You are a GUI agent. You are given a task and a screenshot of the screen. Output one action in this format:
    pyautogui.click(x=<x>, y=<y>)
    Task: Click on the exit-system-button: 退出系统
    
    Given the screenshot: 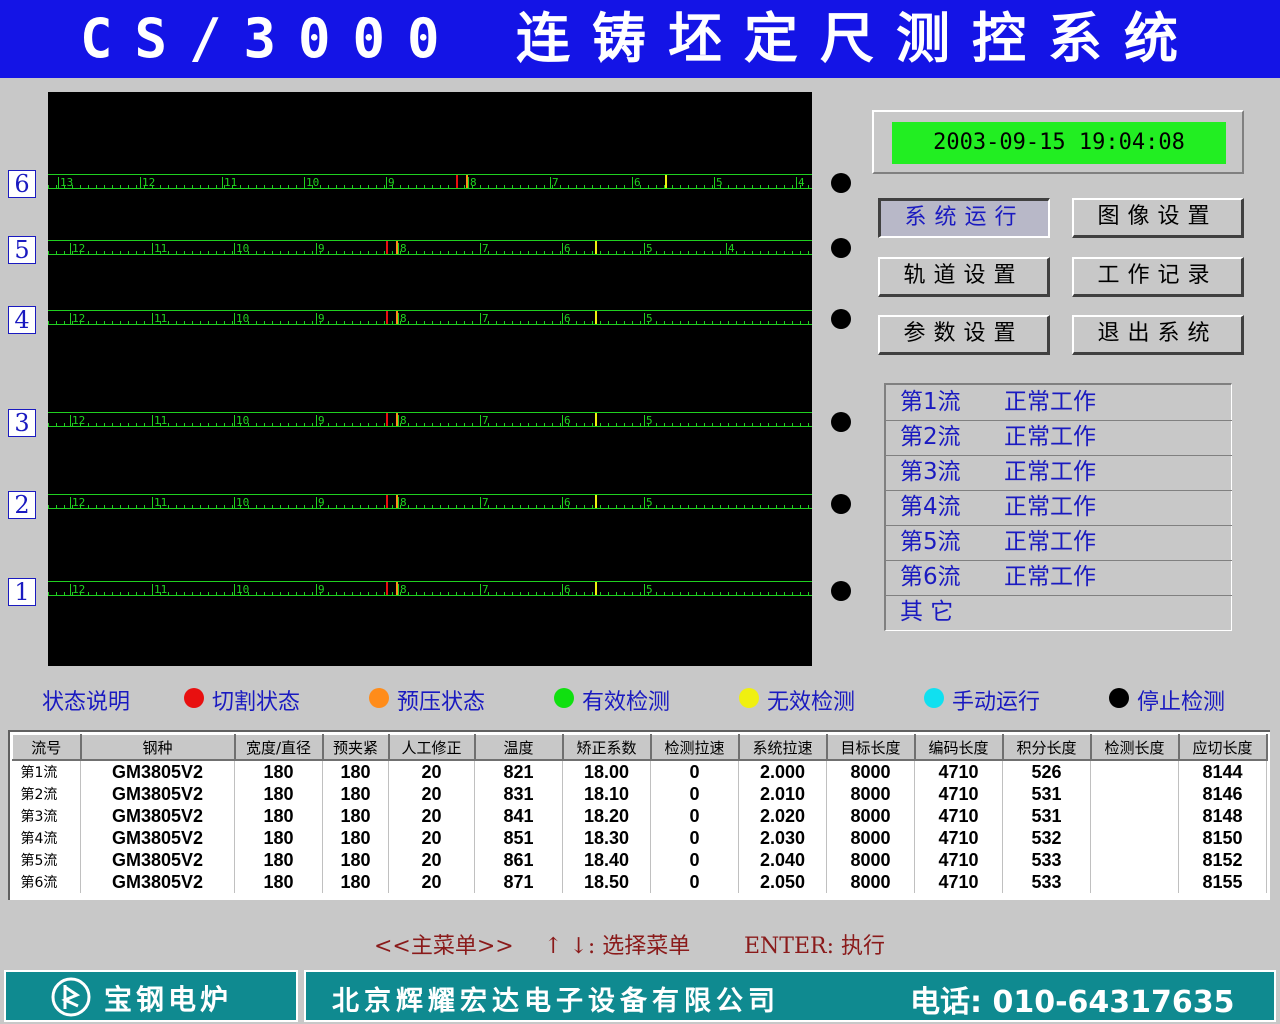 What is the action you would take?
    pyautogui.click(x=1158, y=335)
    